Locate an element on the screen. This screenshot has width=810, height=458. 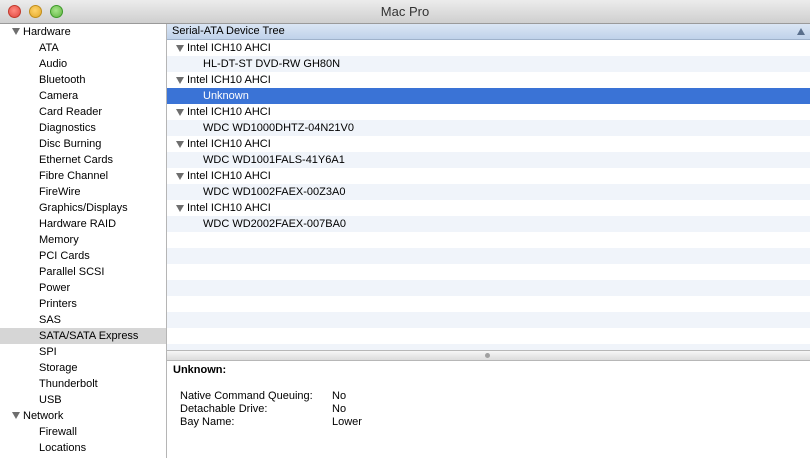
sidebar-section-label: Network is located at coordinates (43, 416).